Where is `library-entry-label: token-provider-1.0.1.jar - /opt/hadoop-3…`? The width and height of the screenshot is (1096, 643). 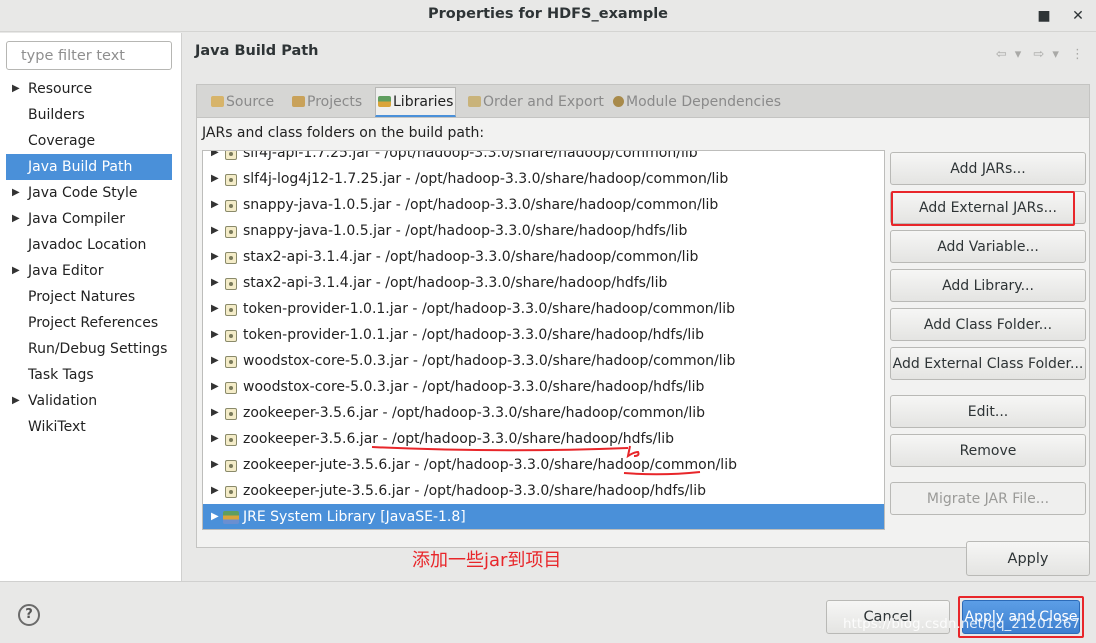 library-entry-label: token-provider-1.0.1.jar - /opt/hadoop-3… is located at coordinates (474, 335).